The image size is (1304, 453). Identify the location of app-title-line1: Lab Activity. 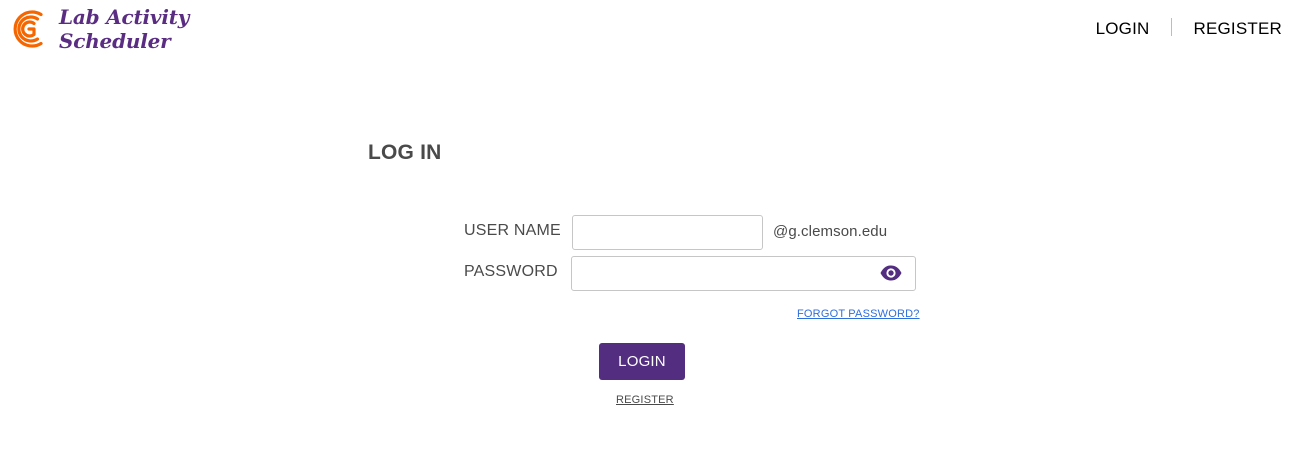
(124, 17).